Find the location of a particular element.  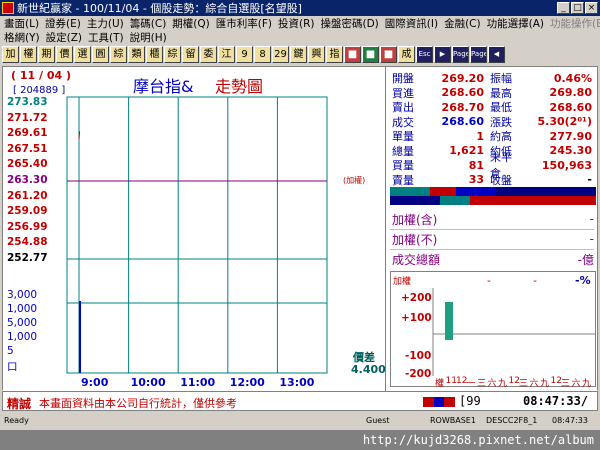

toolbar-button: 圓 is located at coordinates (100, 54).